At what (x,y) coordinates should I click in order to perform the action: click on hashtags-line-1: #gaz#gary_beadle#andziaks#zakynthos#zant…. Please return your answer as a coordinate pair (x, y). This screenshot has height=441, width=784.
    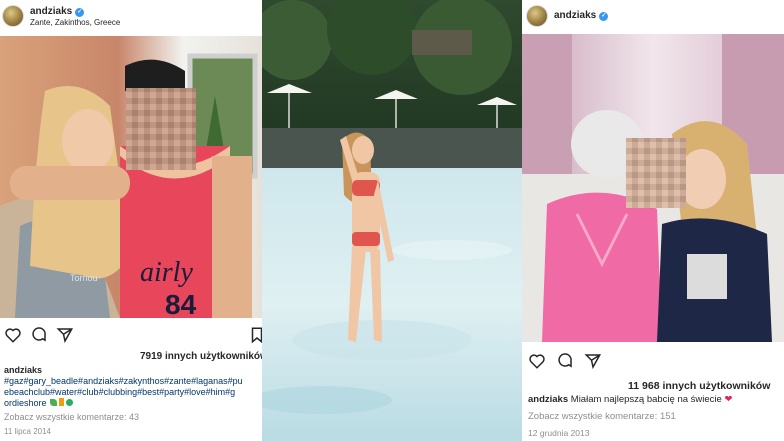
    Looking at the image, I should click on (133, 381).